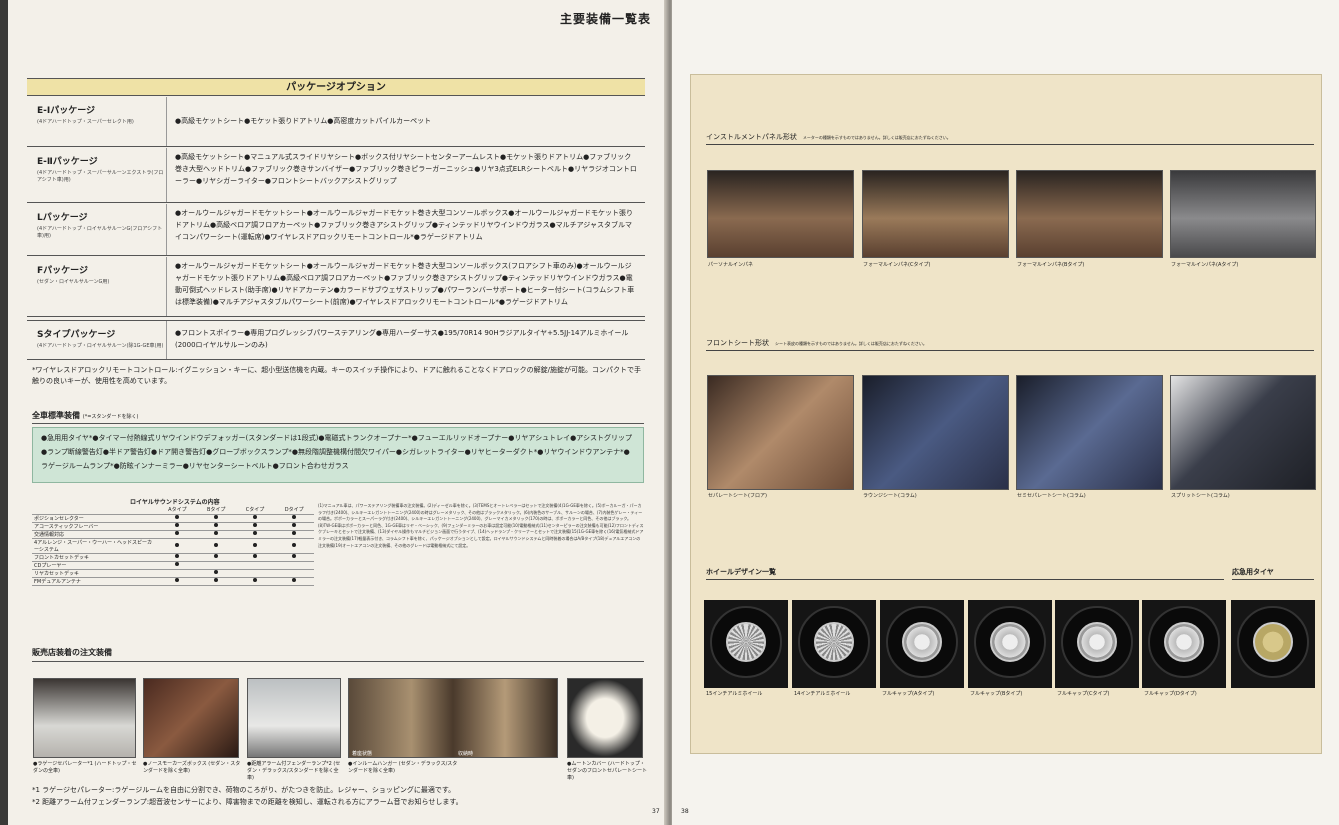 This screenshot has width=1339, height=825. What do you see at coordinates (95, 526) in the screenshot?
I see `row-label: アコースティックフレーバー` at bounding box center [95, 526].